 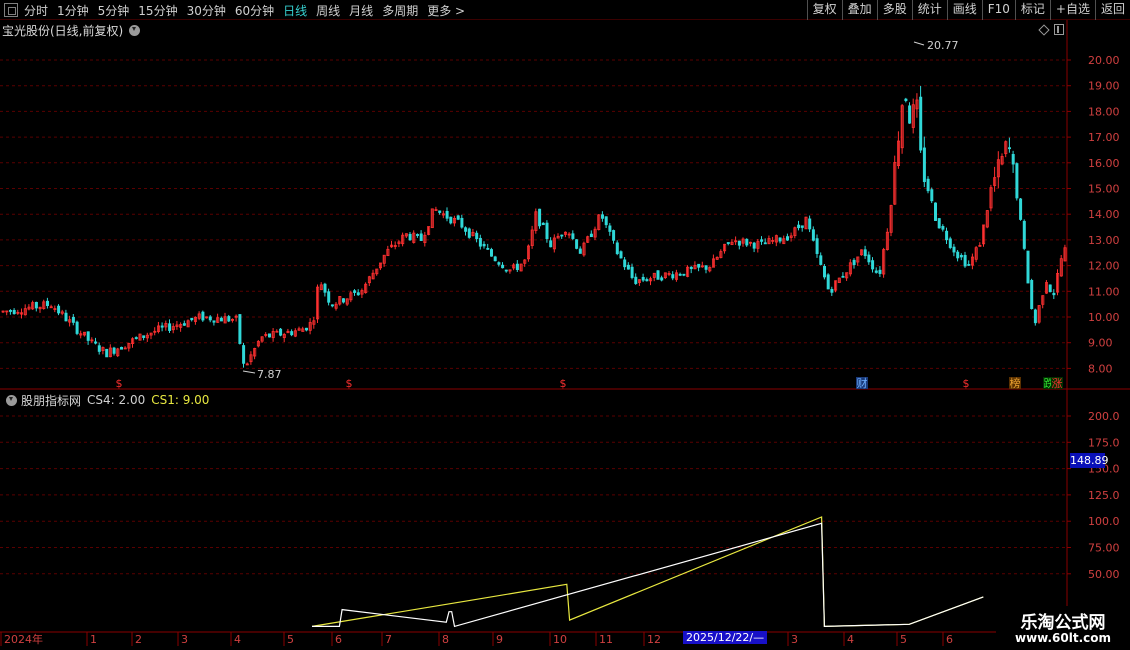 What do you see at coordinates (1063, 623) in the screenshot?
I see `watermark-title: 乐淘公式网` at bounding box center [1063, 623].